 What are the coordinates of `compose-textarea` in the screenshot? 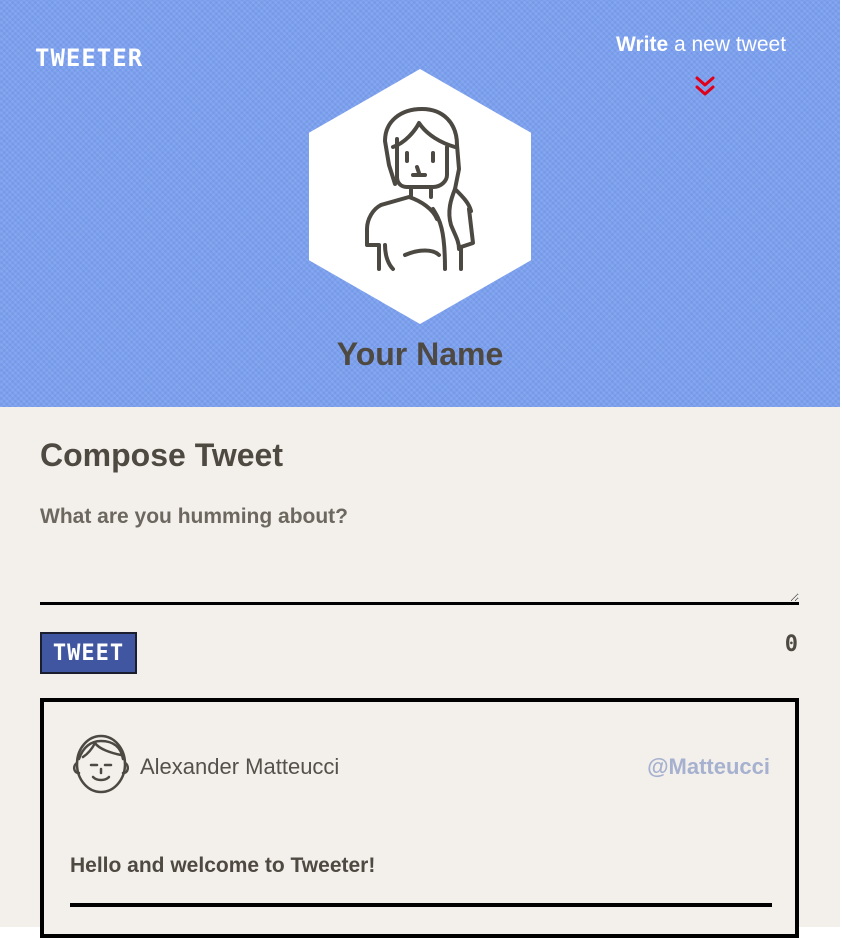 It's located at (419, 555).